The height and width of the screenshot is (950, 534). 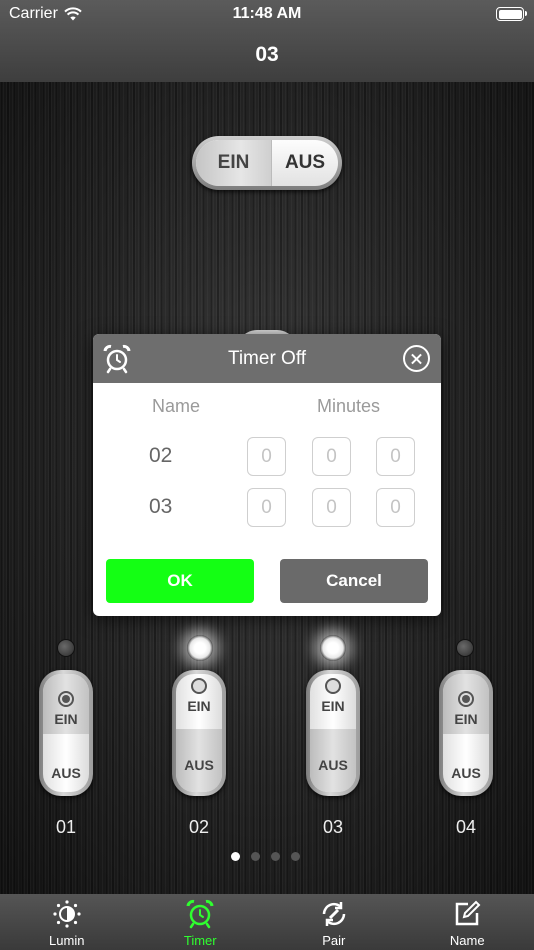 I want to click on timer-row-name: 03, so click(x=161, y=506).